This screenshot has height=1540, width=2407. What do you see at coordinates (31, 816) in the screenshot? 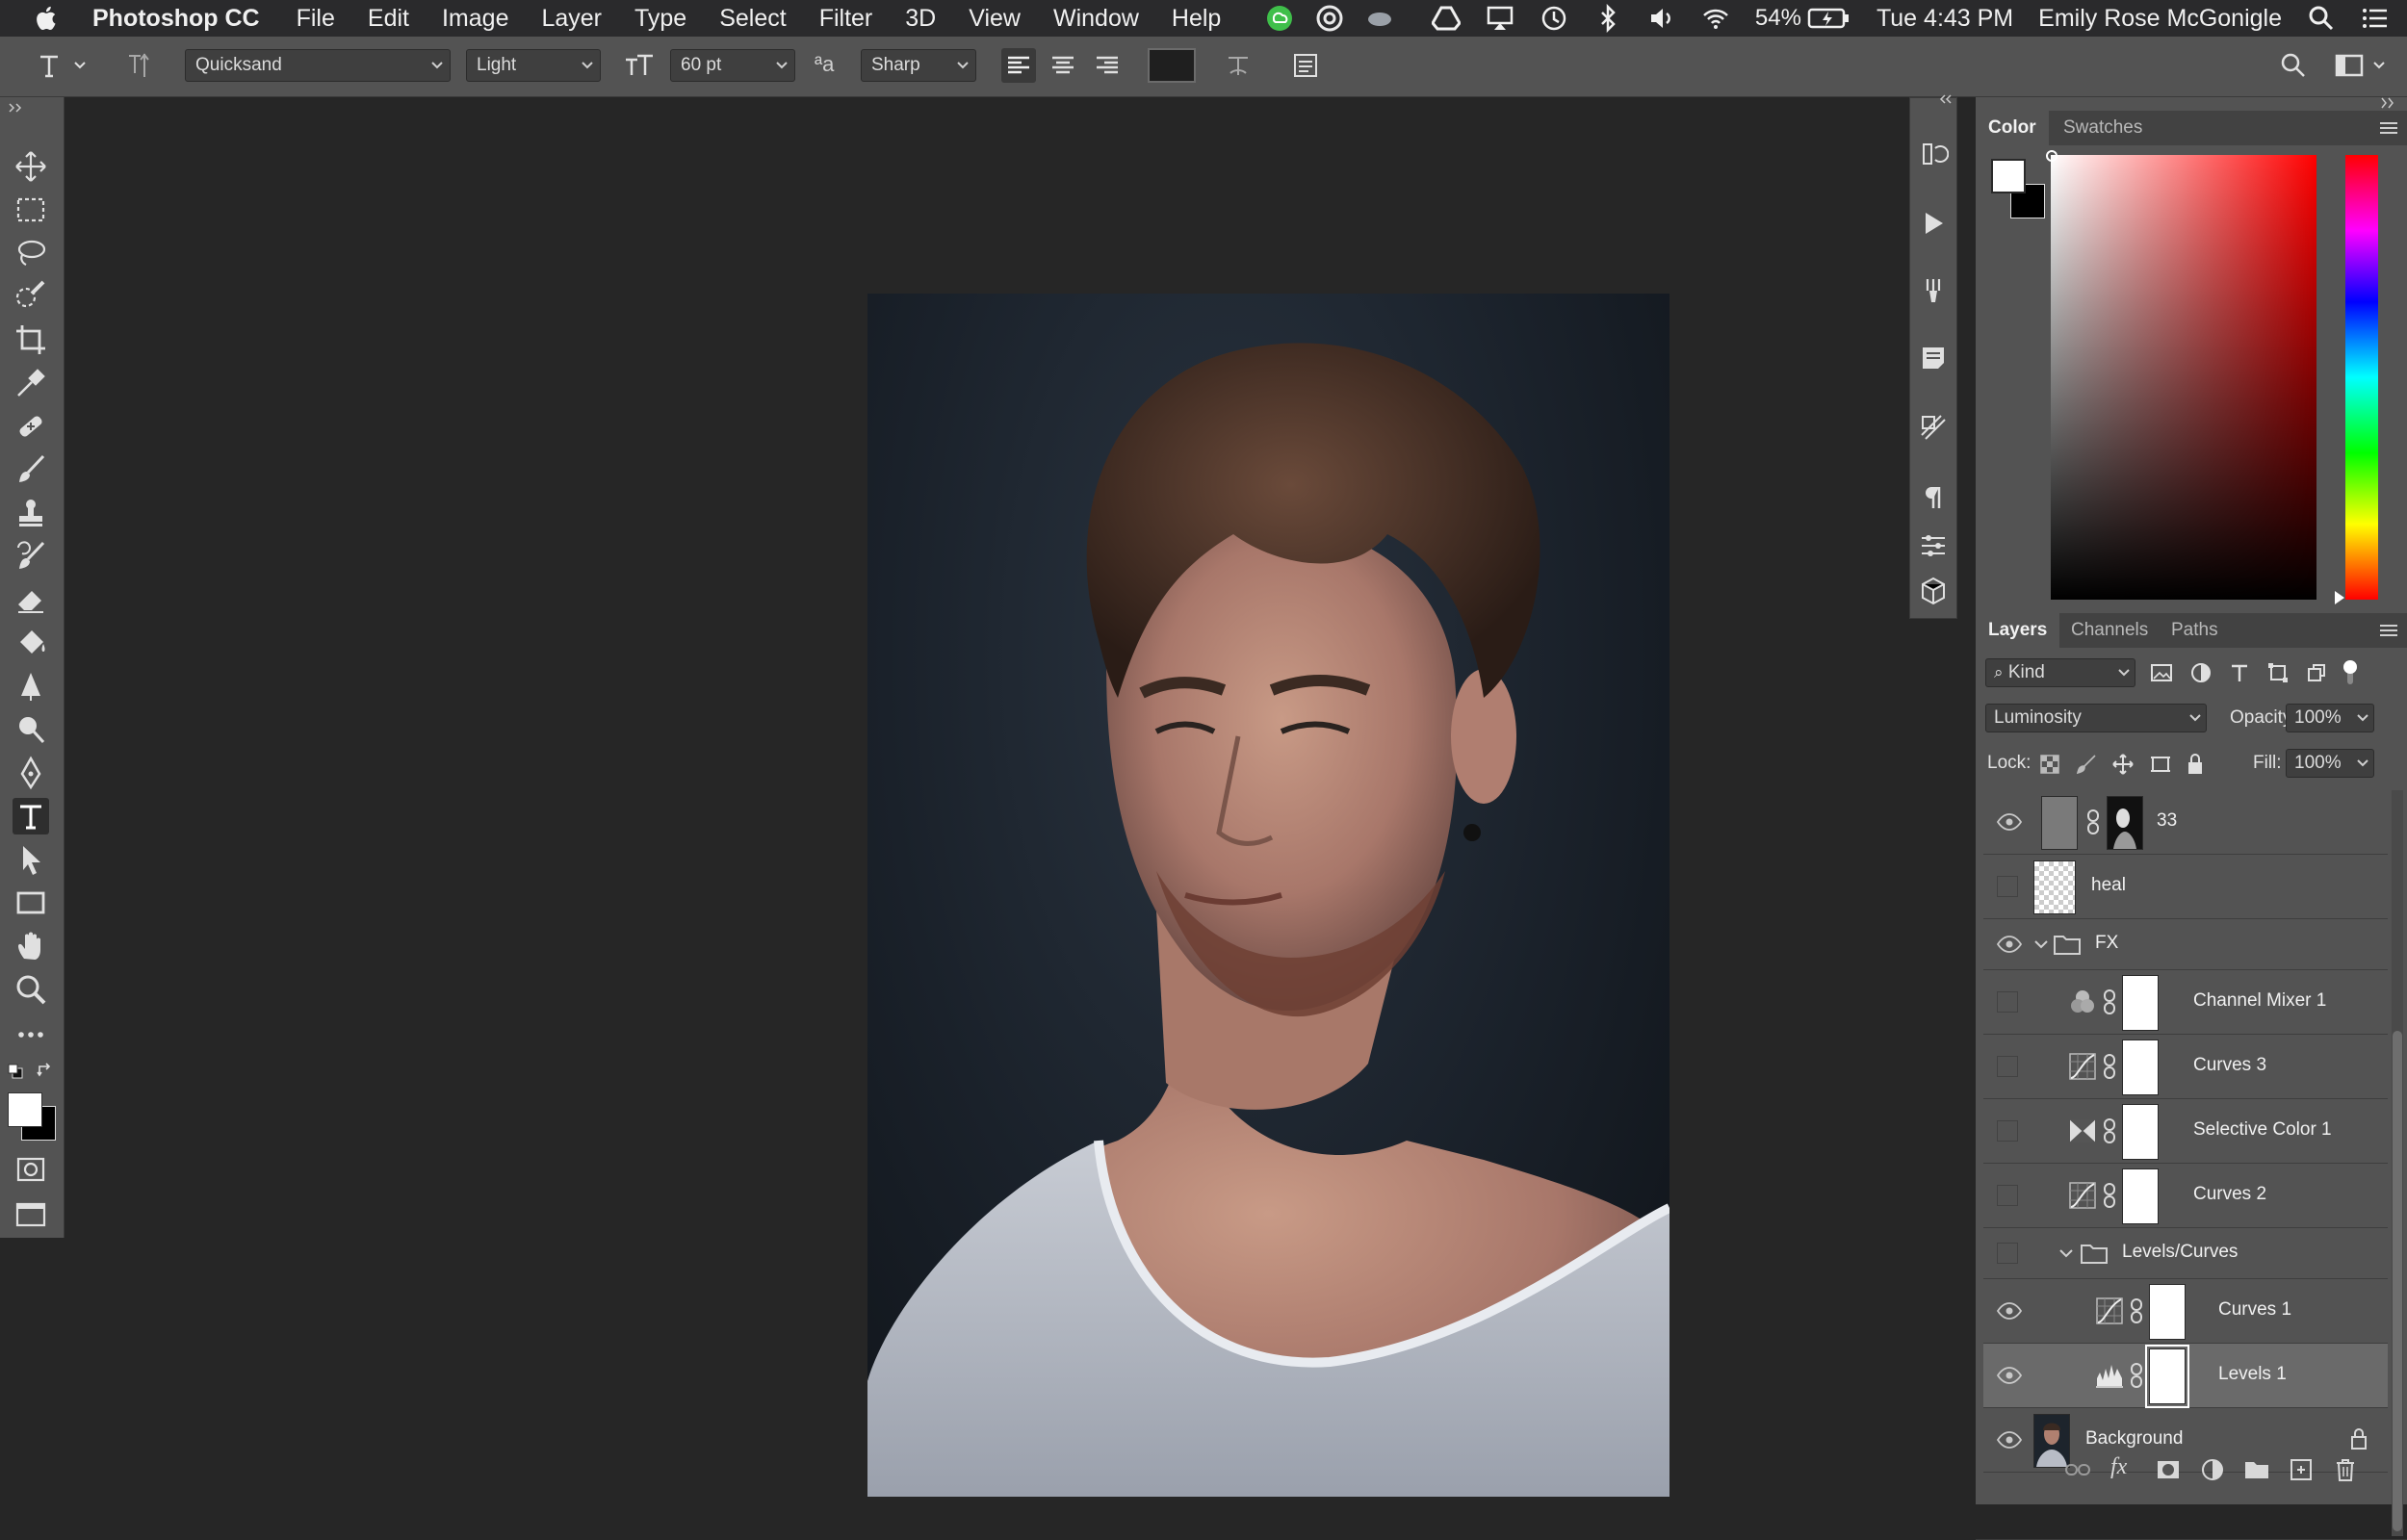
I see `type-tool-icon` at bounding box center [31, 816].